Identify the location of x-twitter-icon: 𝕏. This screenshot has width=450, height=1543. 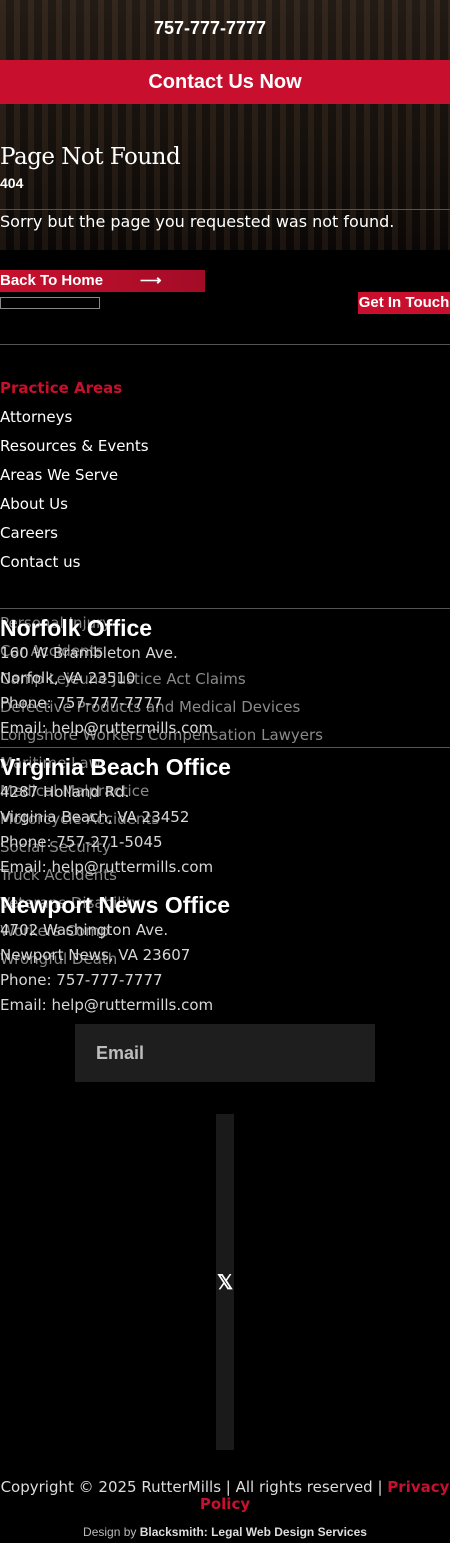
(225, 1282).